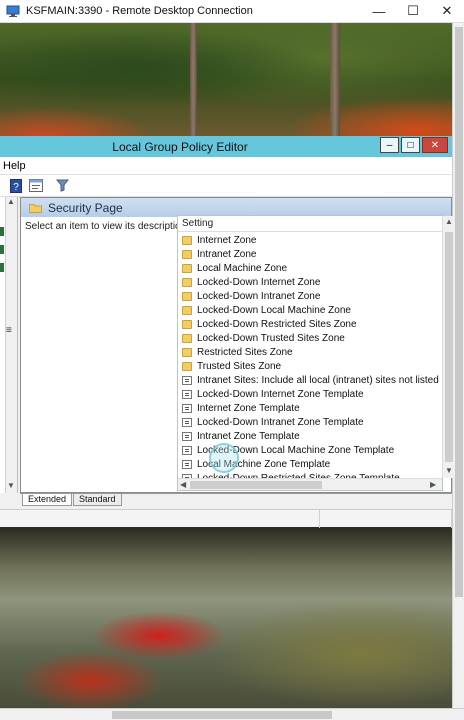 The height and width of the screenshot is (720, 464). What do you see at coordinates (310, 224) in the screenshot?
I see `column-header-setting: Setting` at bounding box center [310, 224].